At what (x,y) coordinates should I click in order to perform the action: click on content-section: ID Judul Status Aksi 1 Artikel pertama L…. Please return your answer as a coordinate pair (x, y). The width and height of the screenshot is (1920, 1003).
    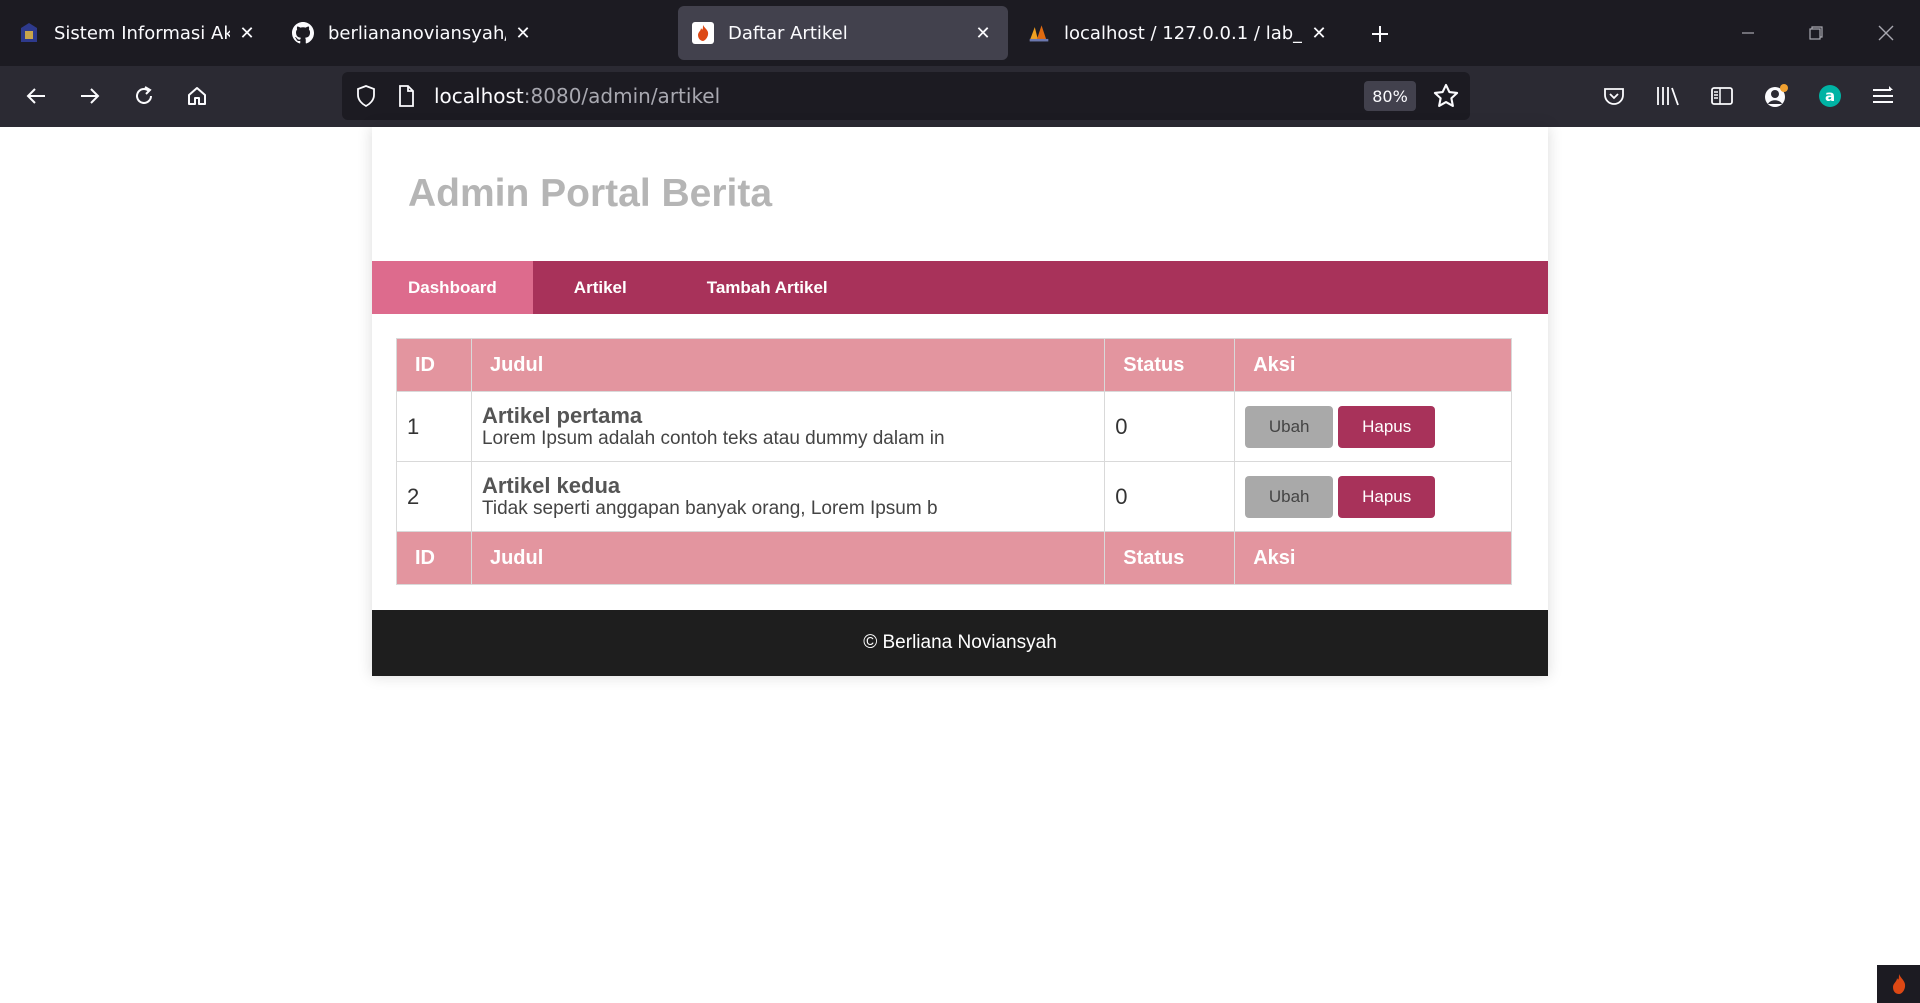
    Looking at the image, I should click on (954, 461).